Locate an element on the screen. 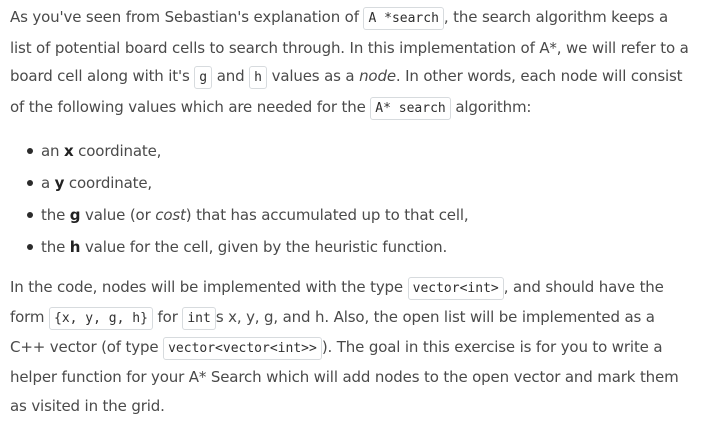 The image size is (703, 421). inline-code-vector-int: vector<int> is located at coordinates (455, 288).